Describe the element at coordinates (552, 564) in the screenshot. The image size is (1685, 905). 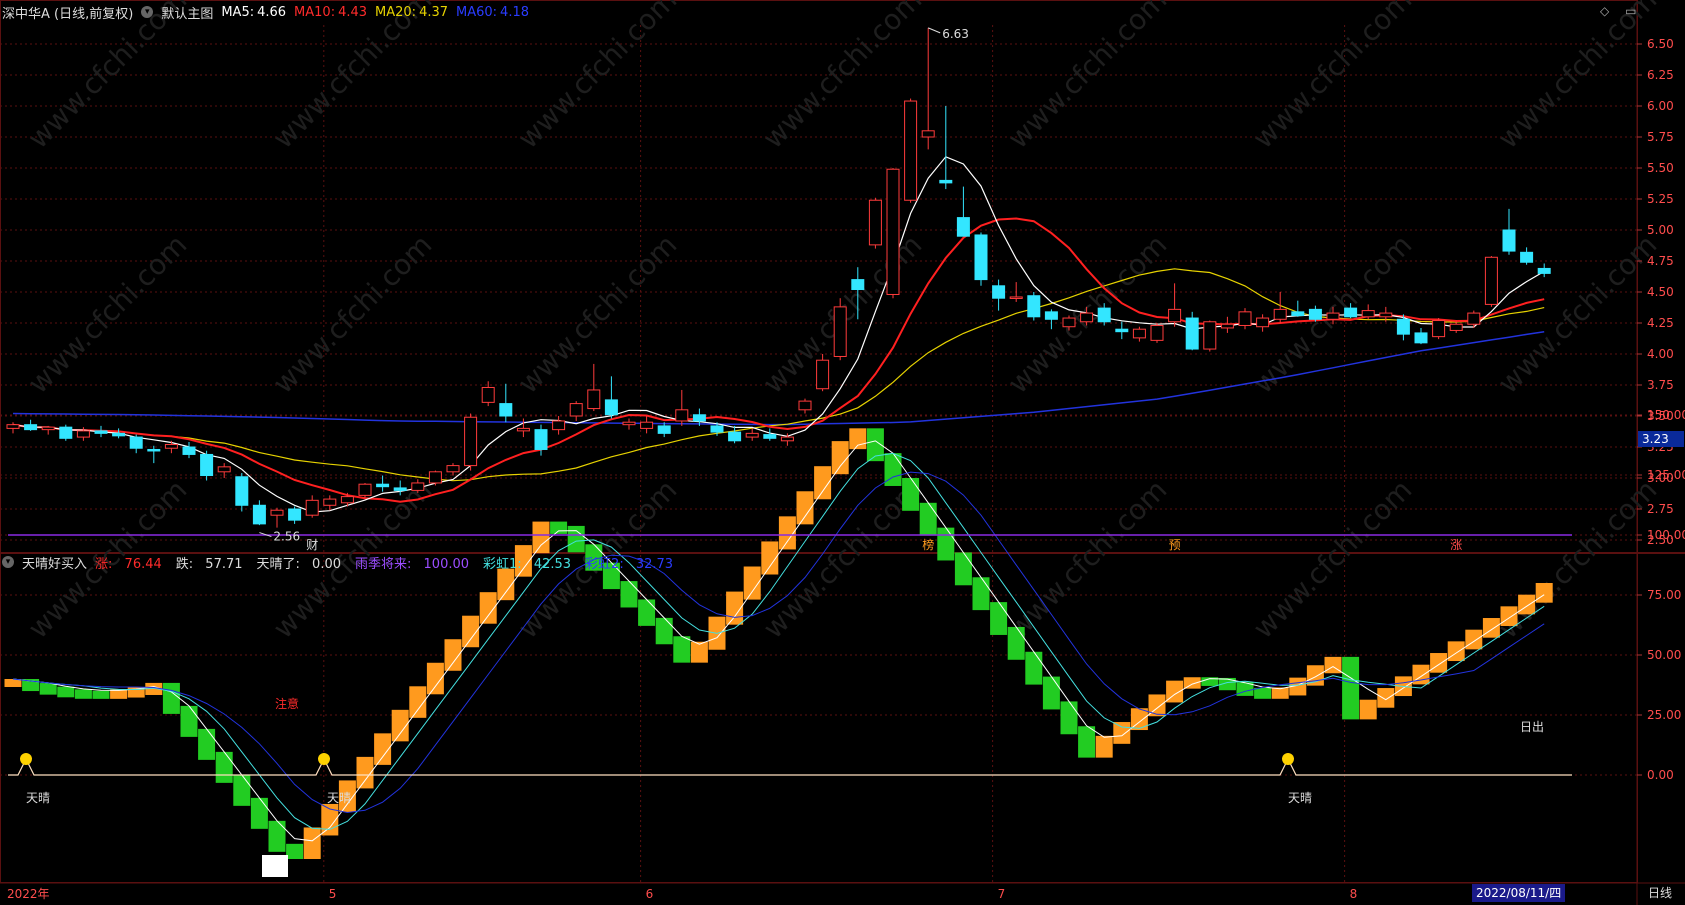
I see `rb1-value: 42.53` at that location.